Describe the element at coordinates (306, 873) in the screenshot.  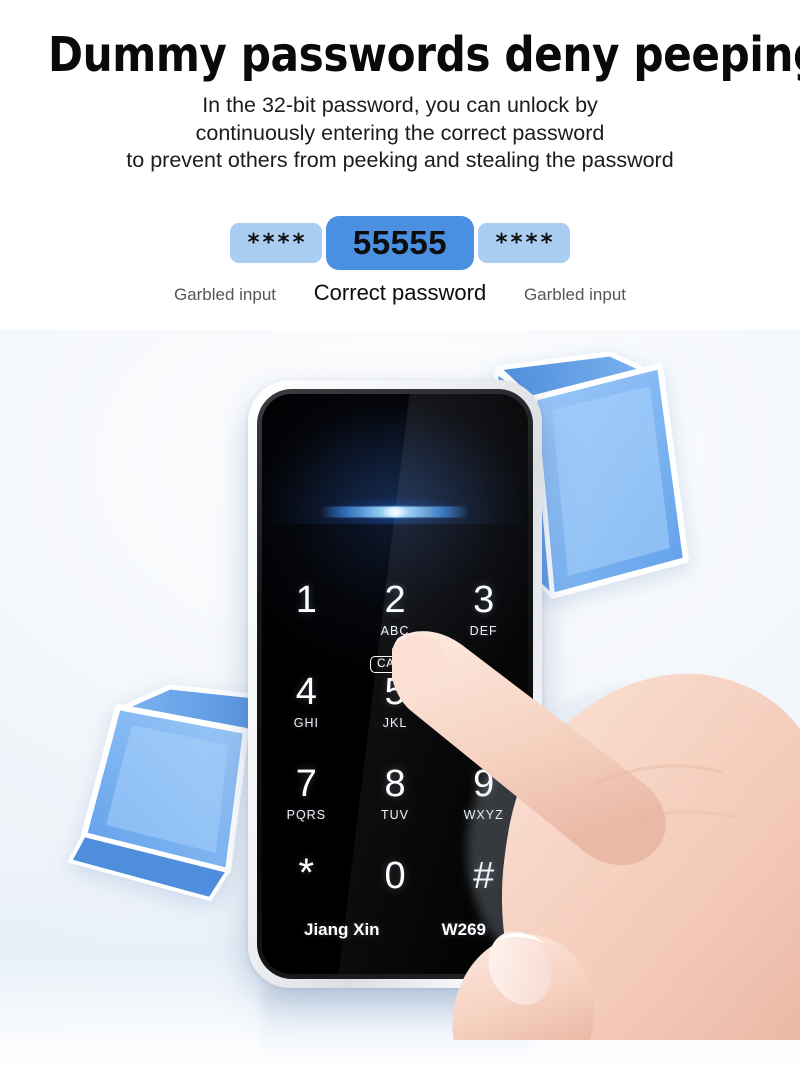
I see `key-star-digit: *` at that location.